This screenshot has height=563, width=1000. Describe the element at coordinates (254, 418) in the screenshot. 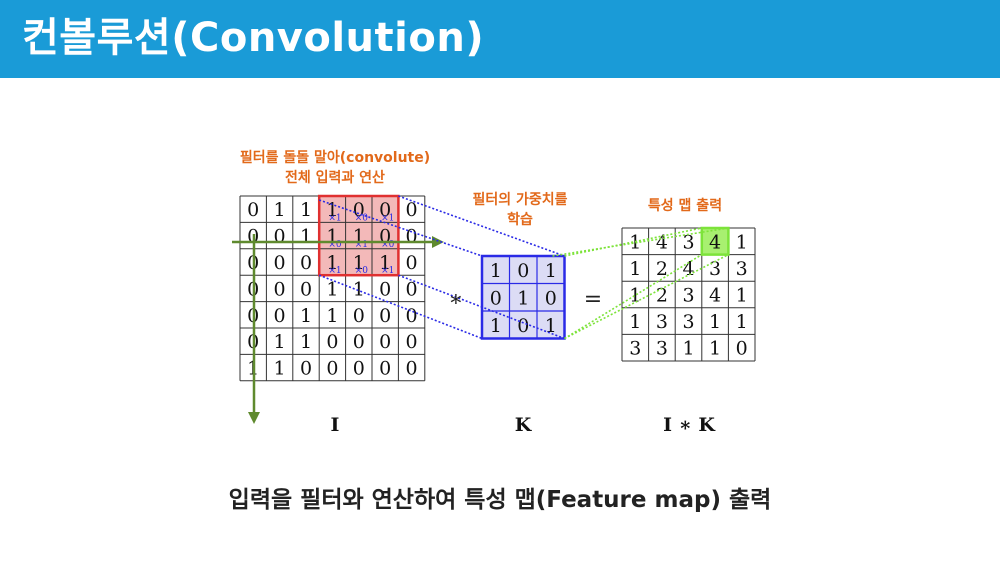

I see `vertical-slide-arrowhead` at that location.